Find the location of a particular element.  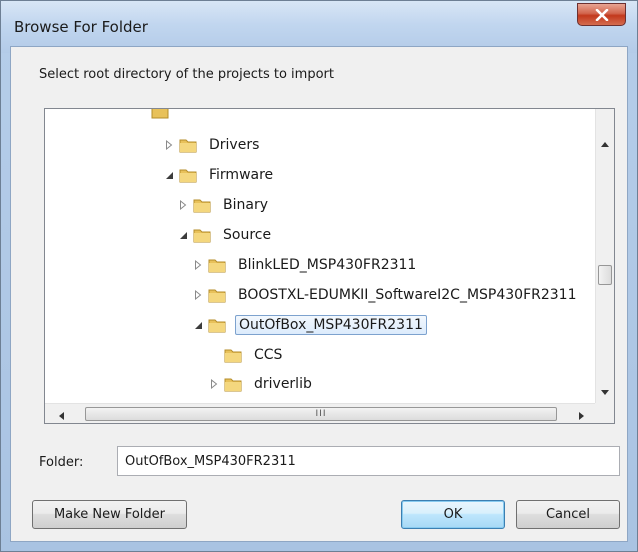

cancel-button: Cancel is located at coordinates (568, 514).